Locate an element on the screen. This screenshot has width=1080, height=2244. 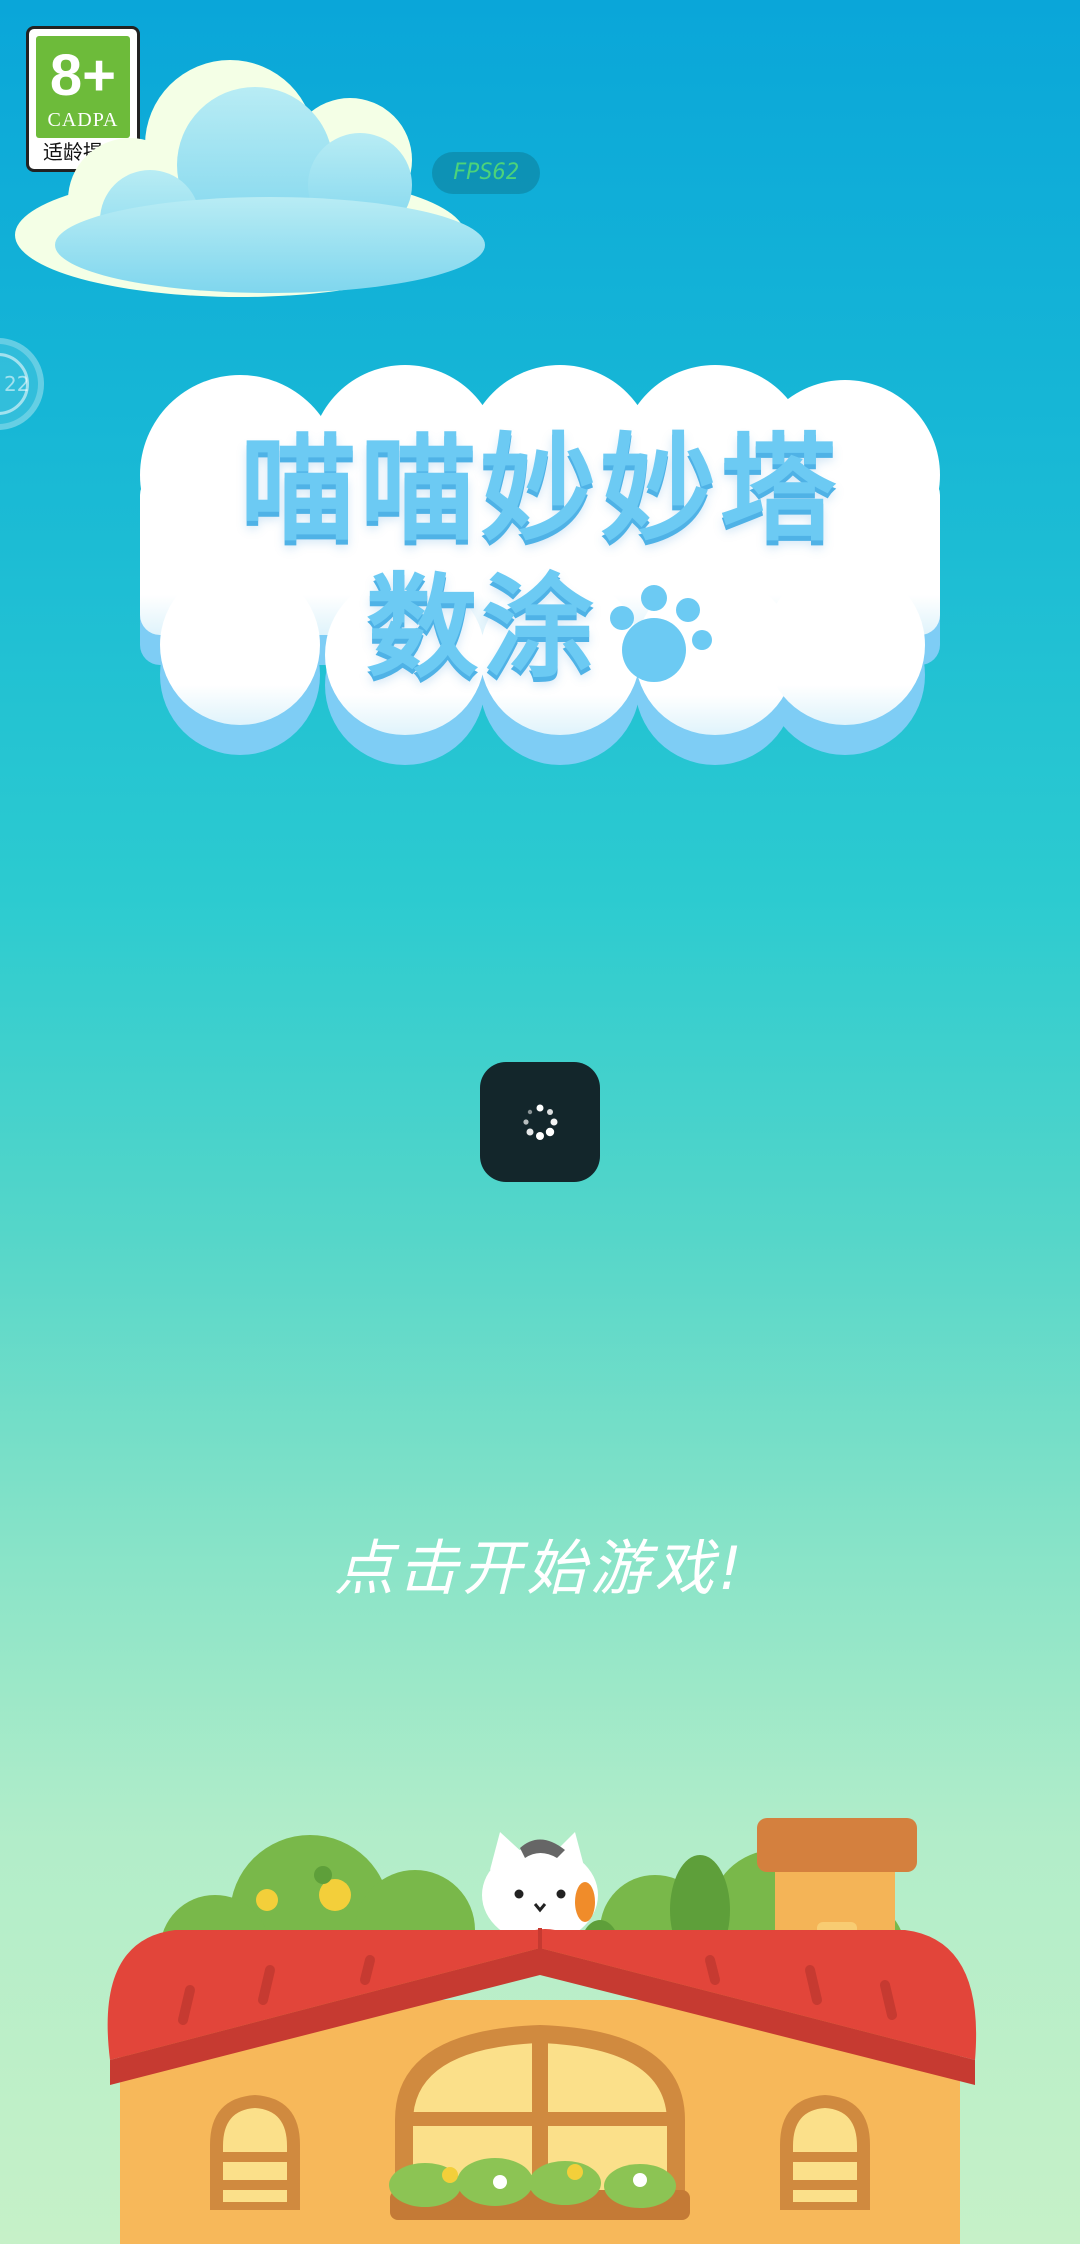
game-title-line1: 喵喵妙妙塔 is located at coordinates (540, 489).